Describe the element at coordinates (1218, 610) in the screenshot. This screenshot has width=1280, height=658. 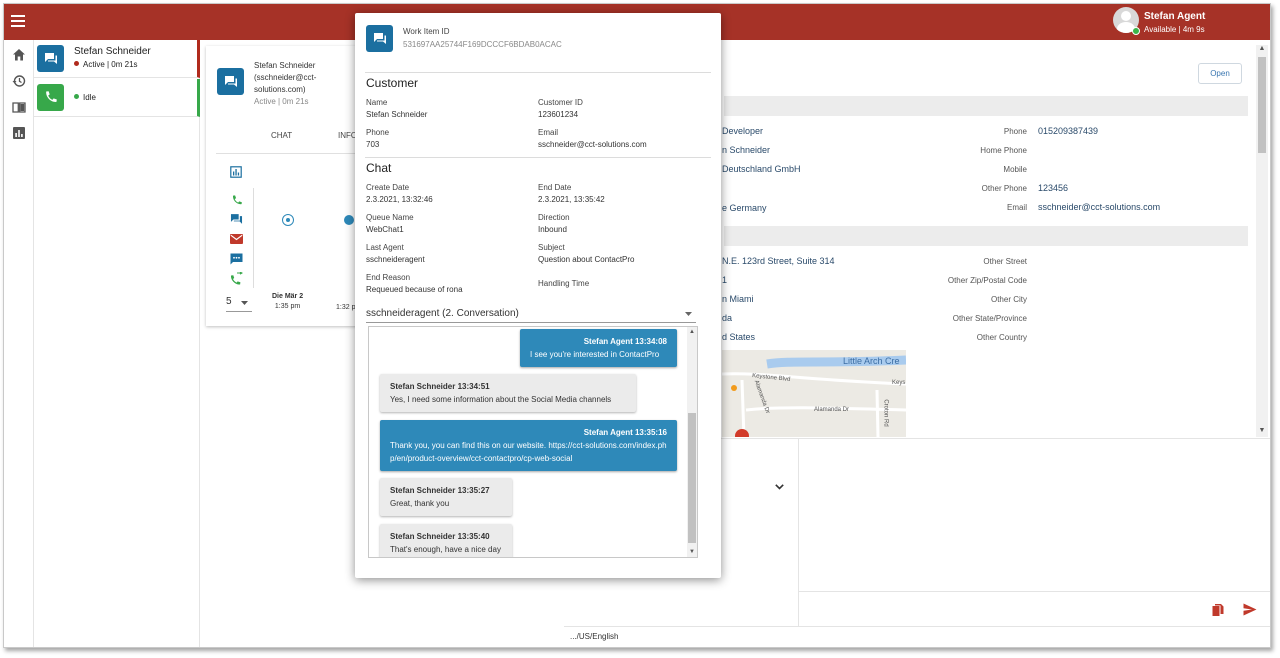
I see `copy-document-icon` at that location.